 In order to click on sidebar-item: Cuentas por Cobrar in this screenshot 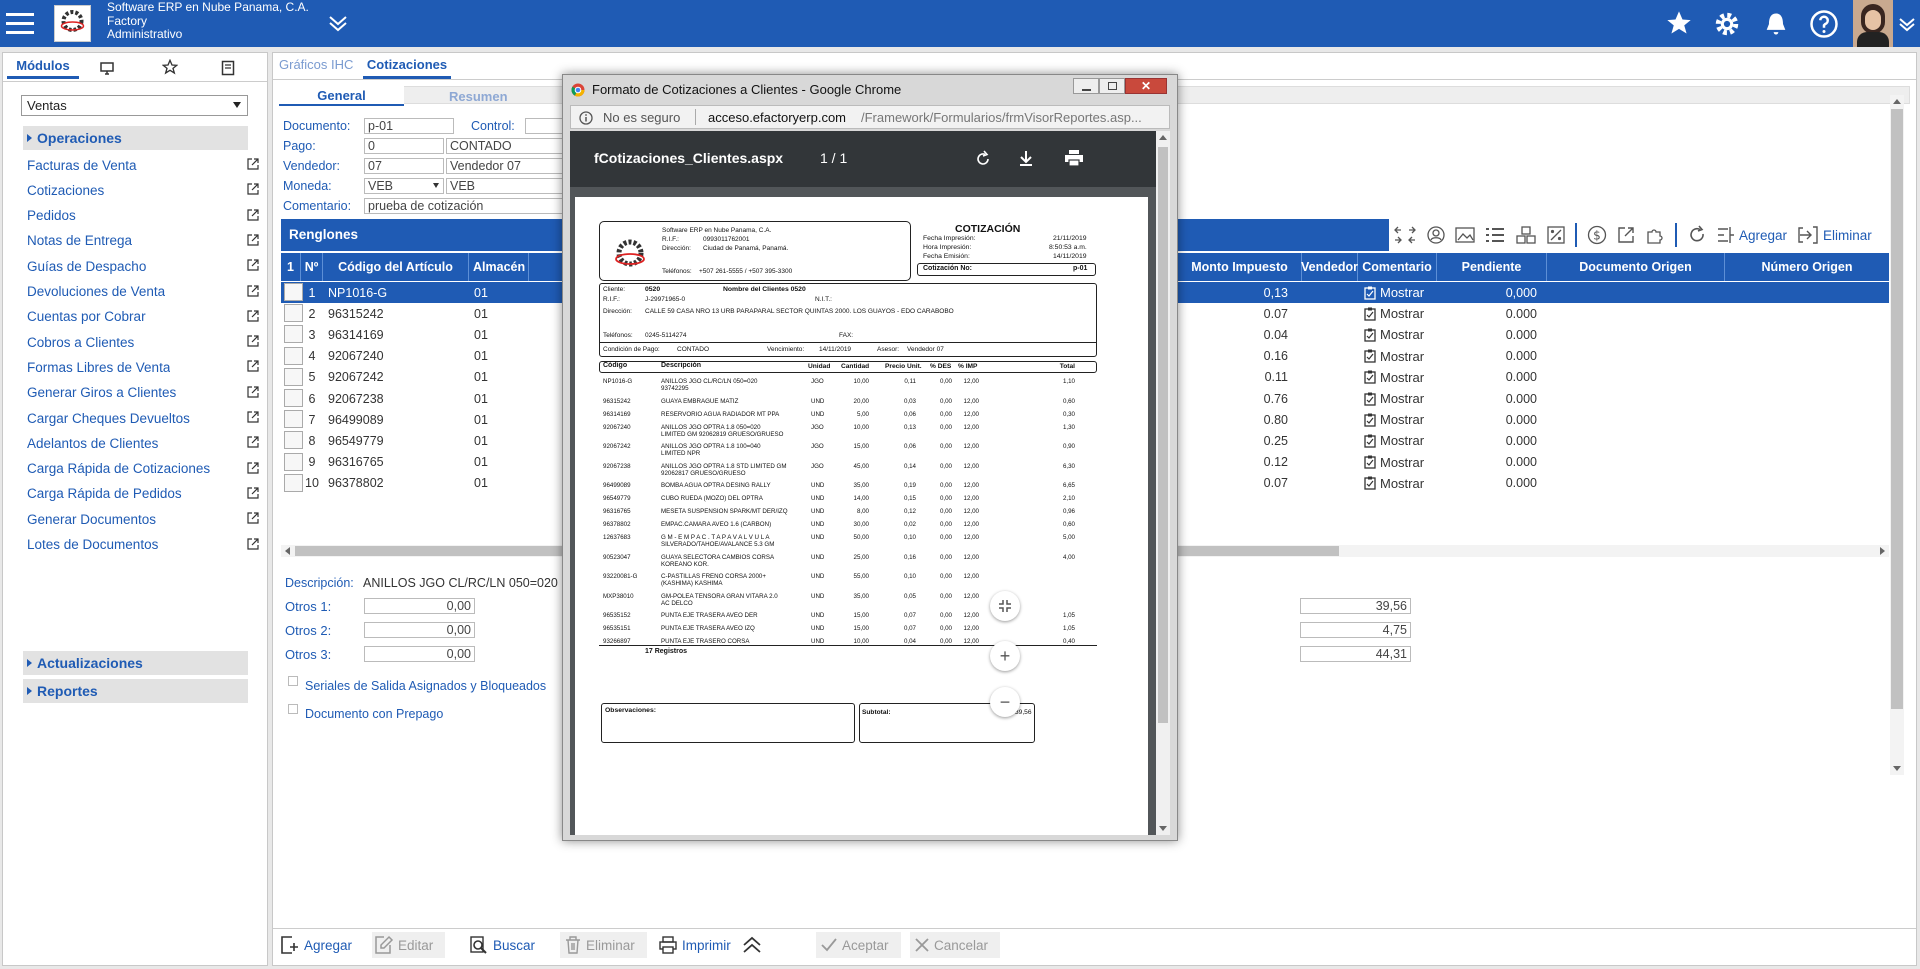, I will do `click(143, 317)`.